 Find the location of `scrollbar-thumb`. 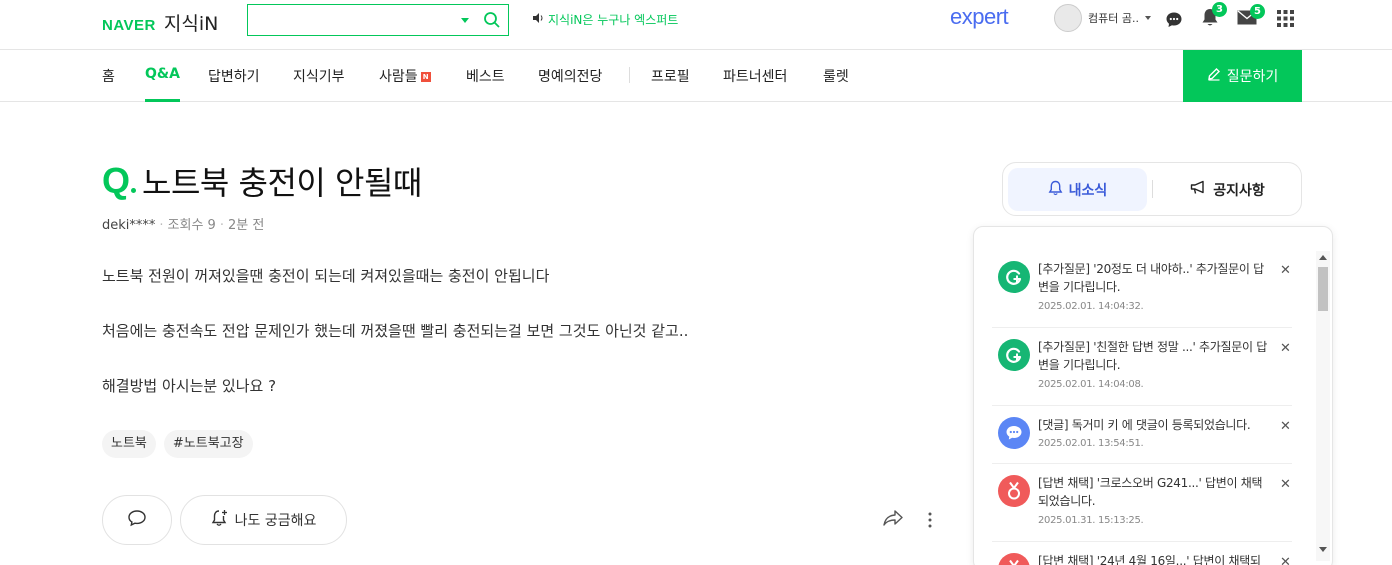

scrollbar-thumb is located at coordinates (1323, 289).